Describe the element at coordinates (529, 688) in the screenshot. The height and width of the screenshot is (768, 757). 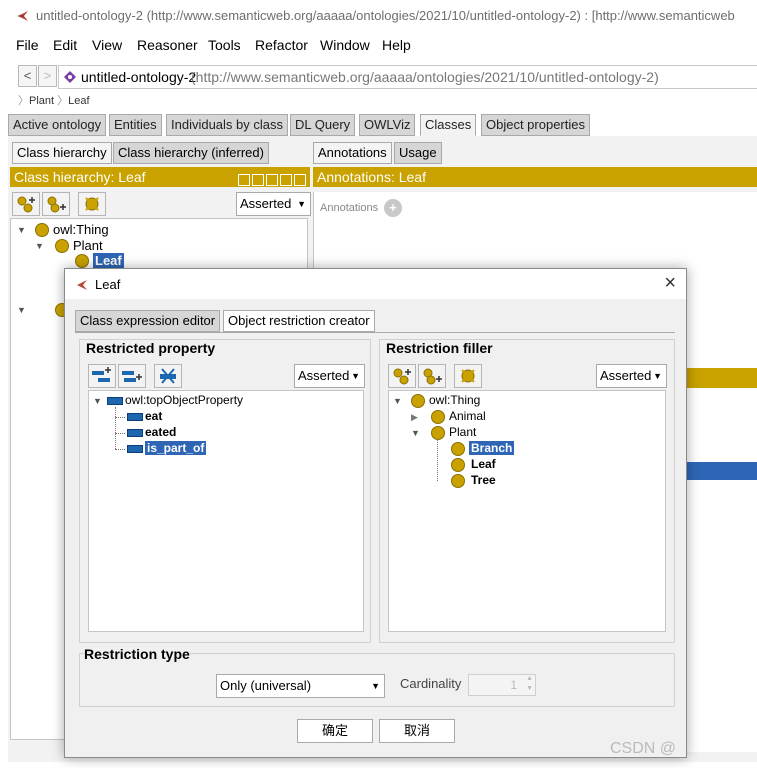
I see `spinner-down-icon: ▼` at that location.